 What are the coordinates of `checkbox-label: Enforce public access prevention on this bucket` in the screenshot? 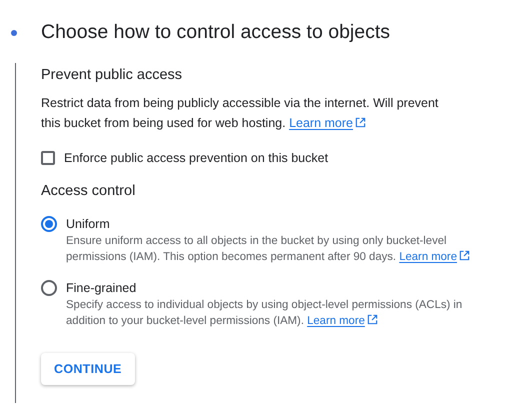 It's located at (196, 158).